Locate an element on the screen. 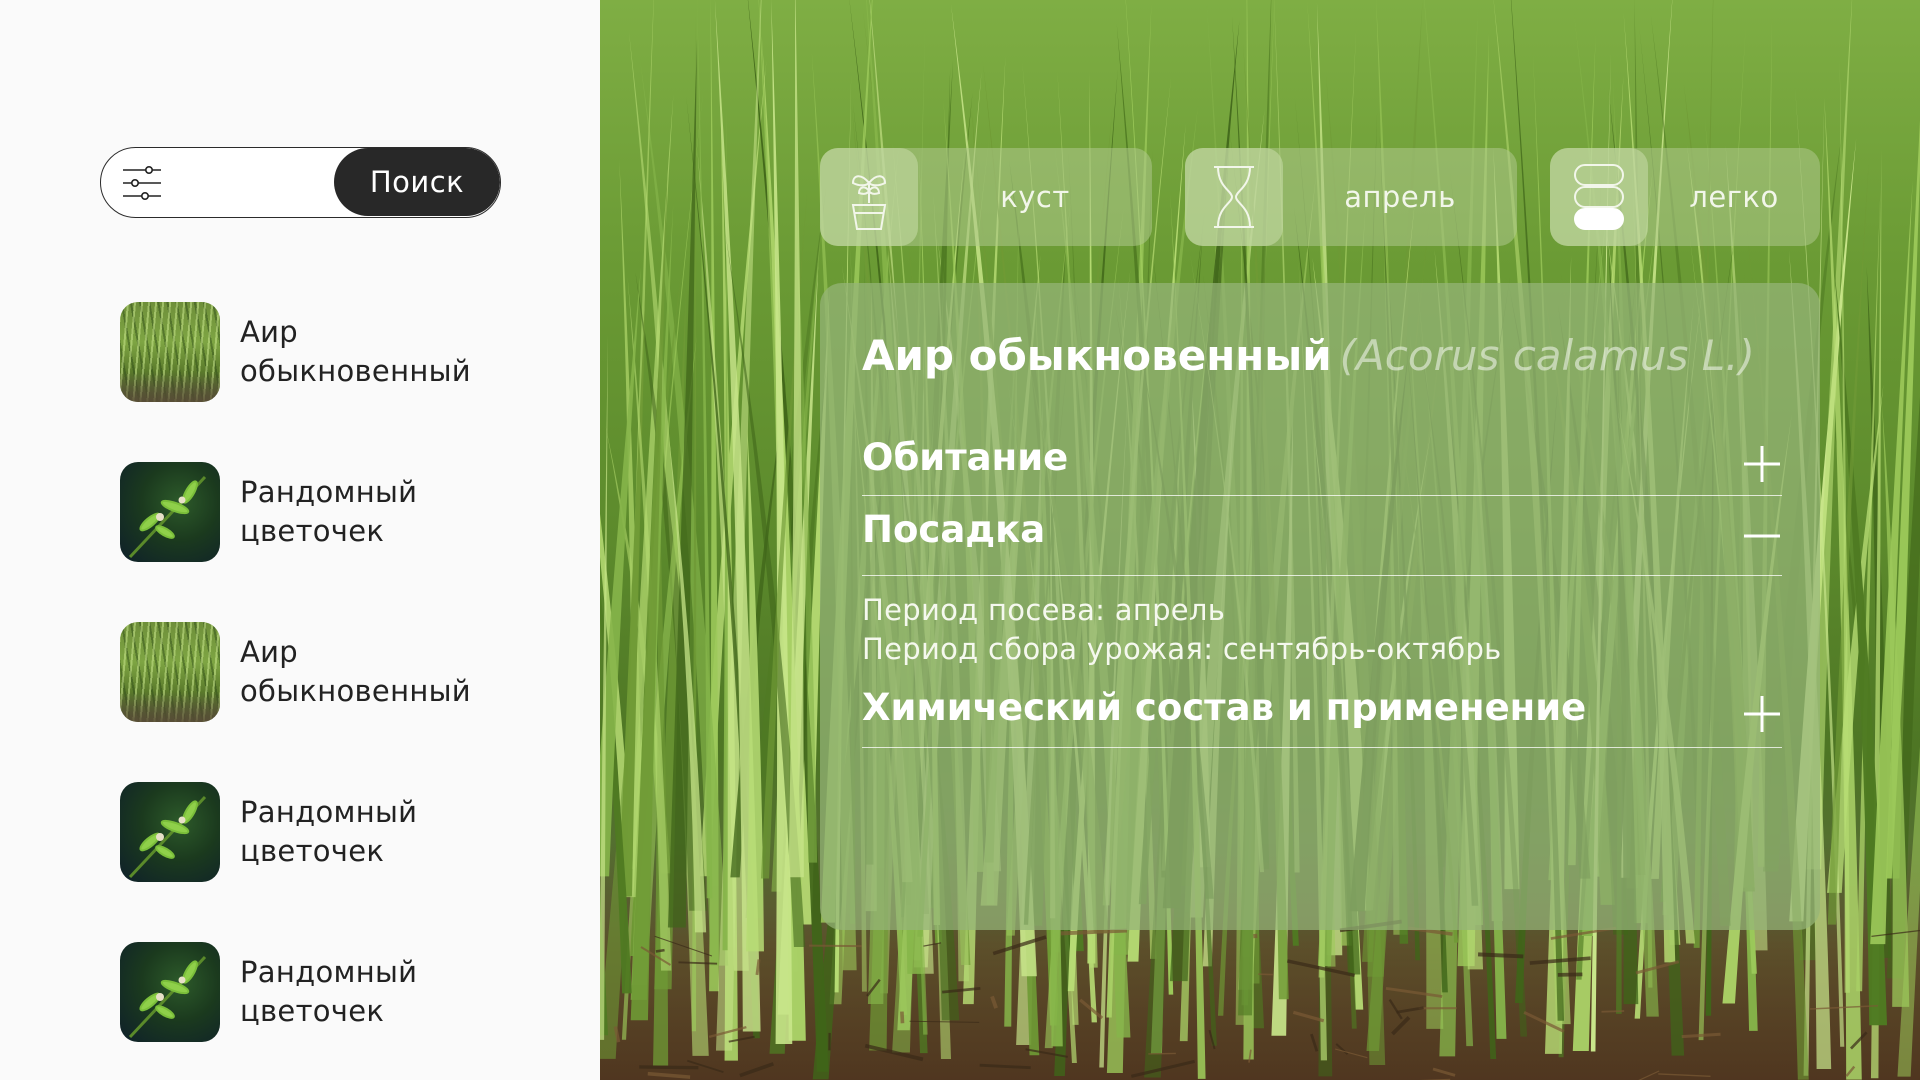 Image resolution: width=1920 pixels, height=1080 pixels. difficulty-level-icon is located at coordinates (1599, 197).